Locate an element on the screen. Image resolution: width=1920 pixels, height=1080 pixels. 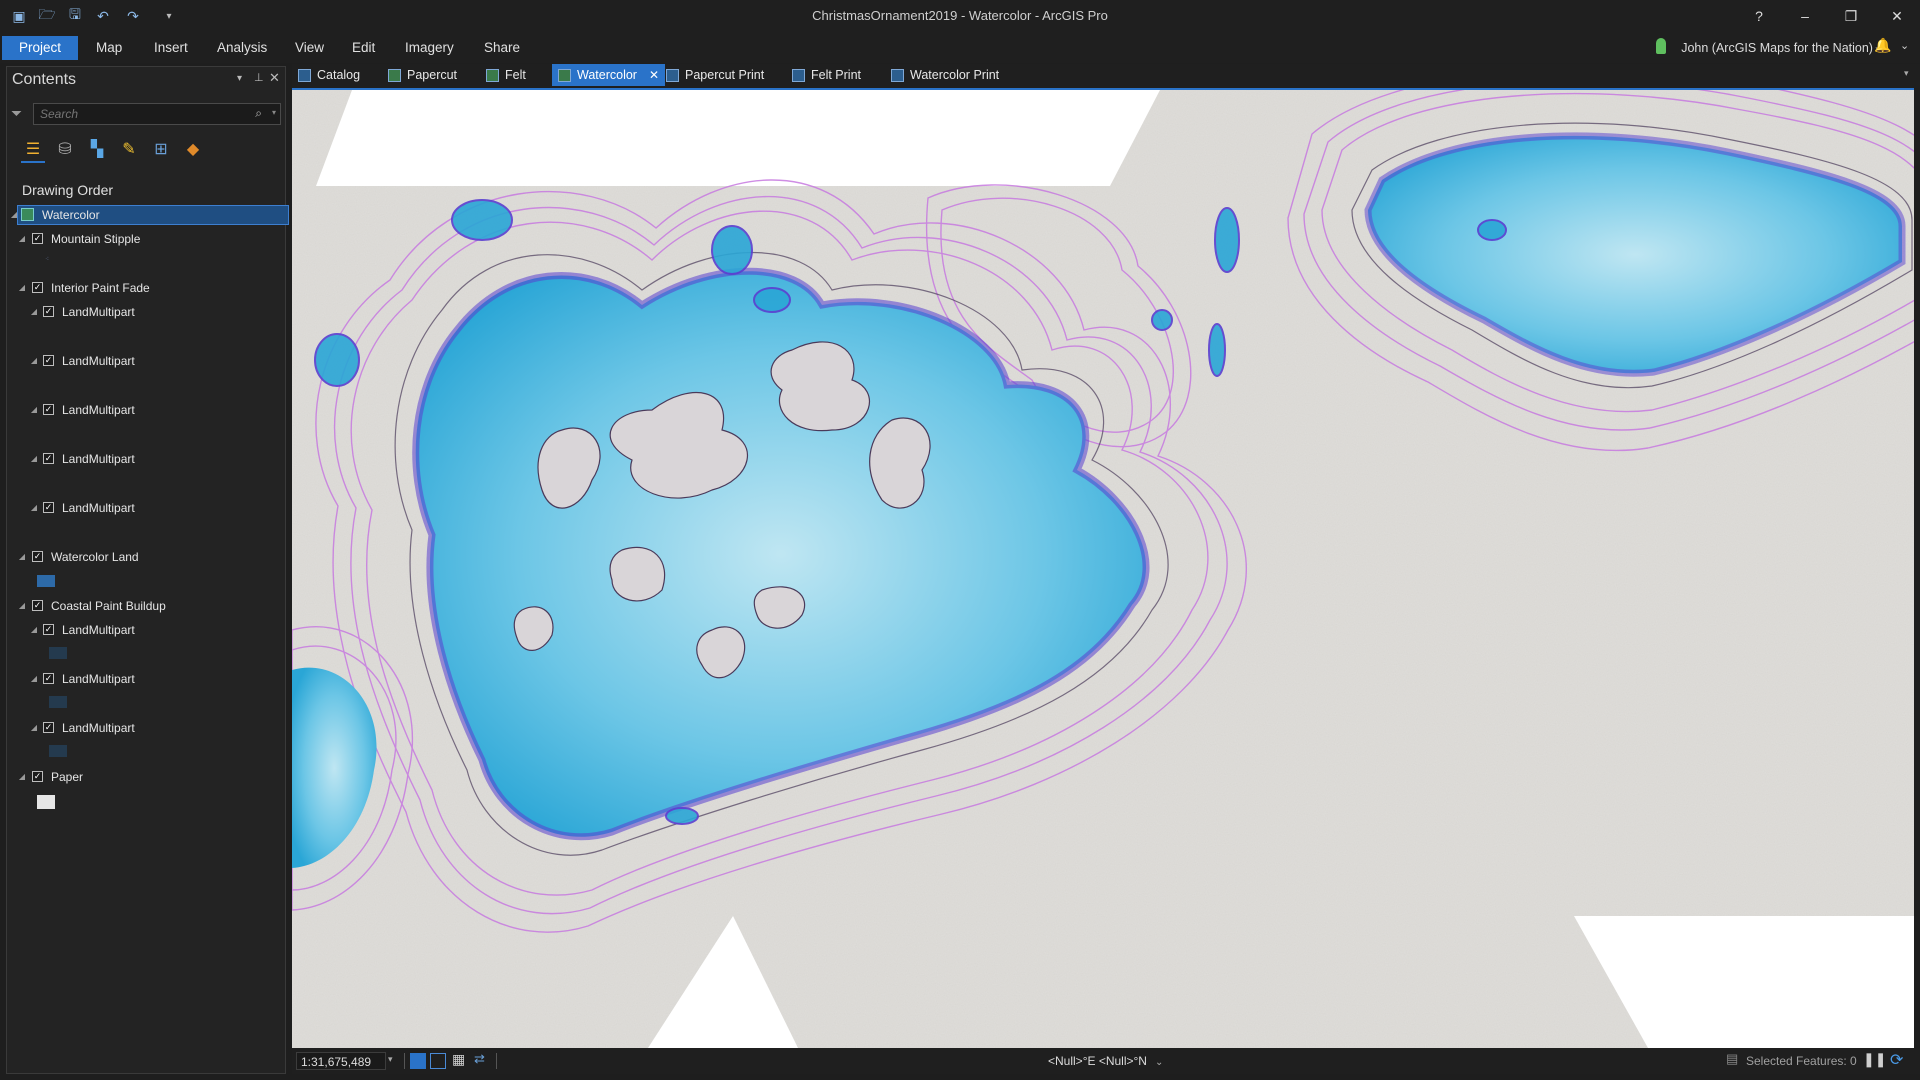
fixed-zoom-icon is located at coordinates (418, 1061).